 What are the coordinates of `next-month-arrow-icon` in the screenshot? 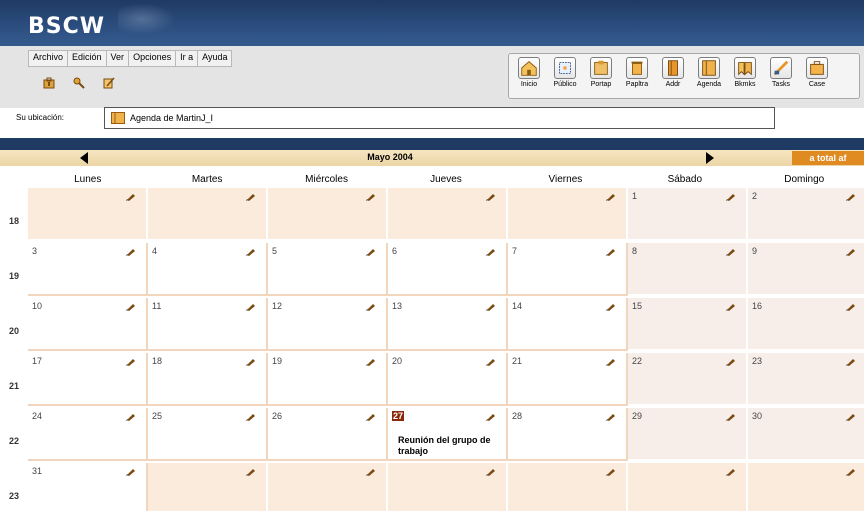 It's located at (710, 158).